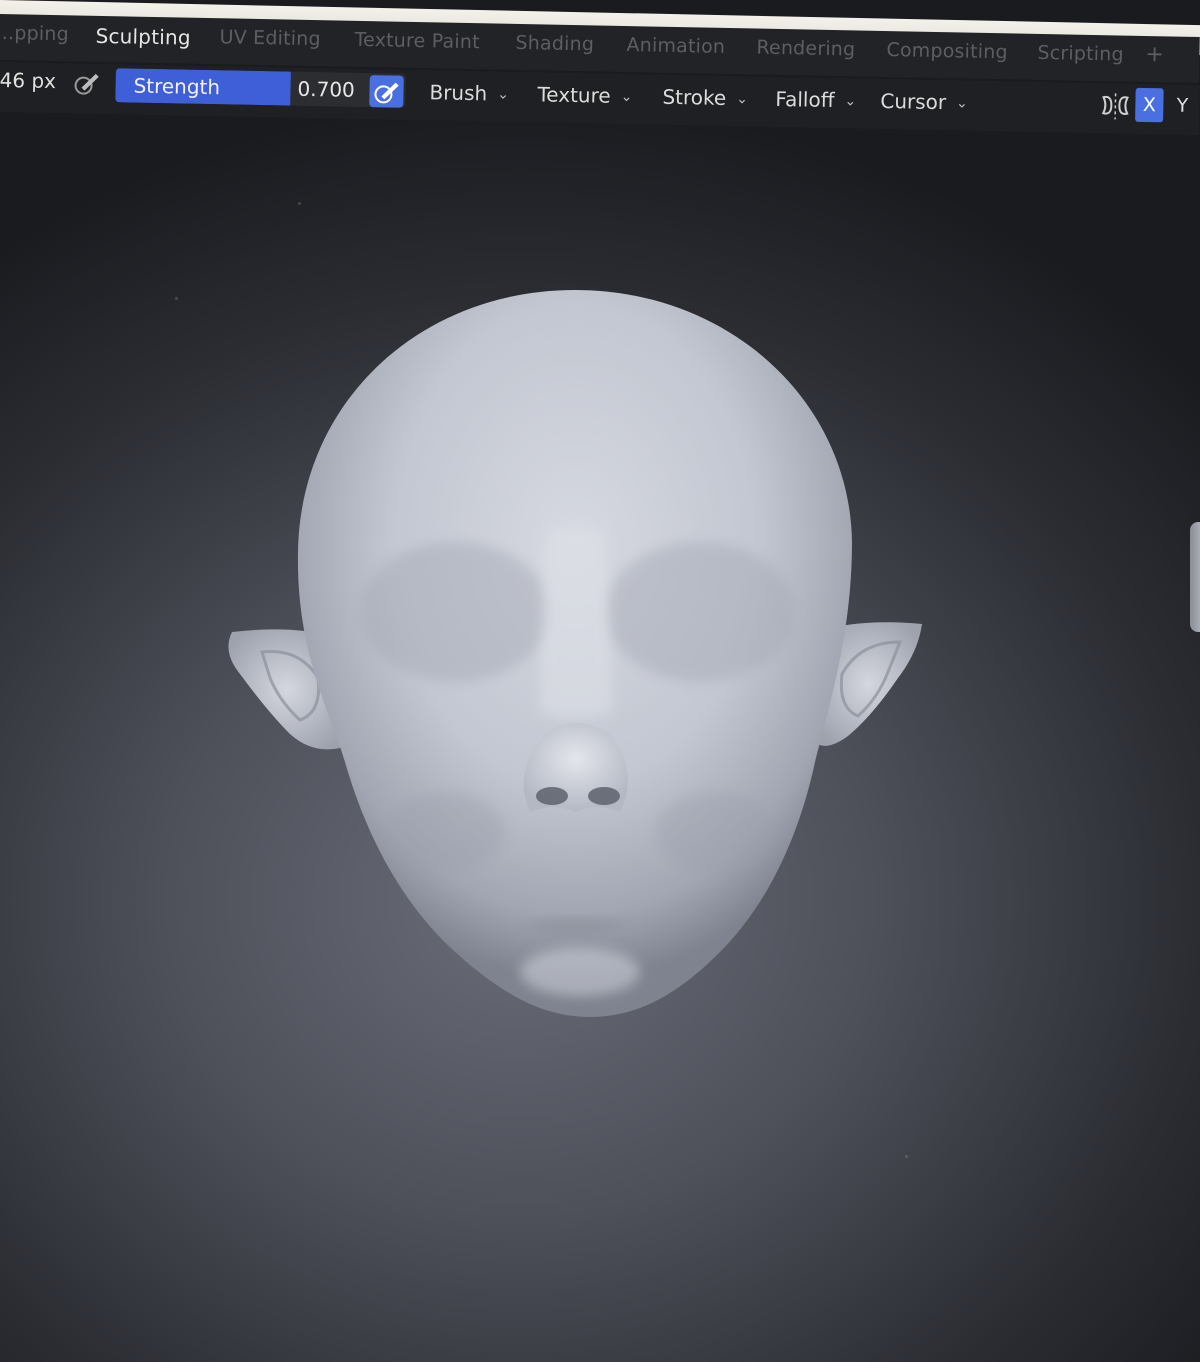  Describe the element at coordinates (947, 51) in the screenshot. I see `tab-compositing: Compositing` at that location.